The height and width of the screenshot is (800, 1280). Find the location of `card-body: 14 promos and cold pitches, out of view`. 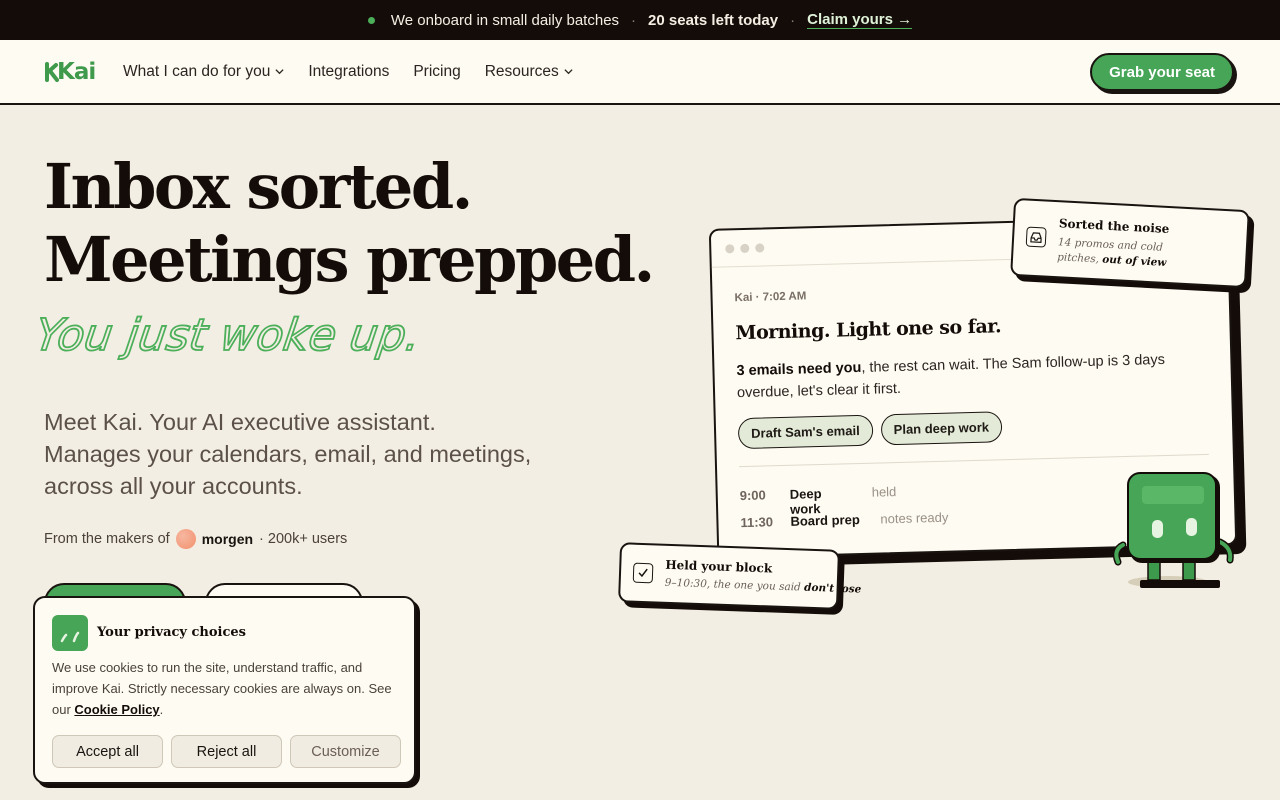

card-body: 14 promos and cold pitches, out of view is located at coordinates (1112, 253).